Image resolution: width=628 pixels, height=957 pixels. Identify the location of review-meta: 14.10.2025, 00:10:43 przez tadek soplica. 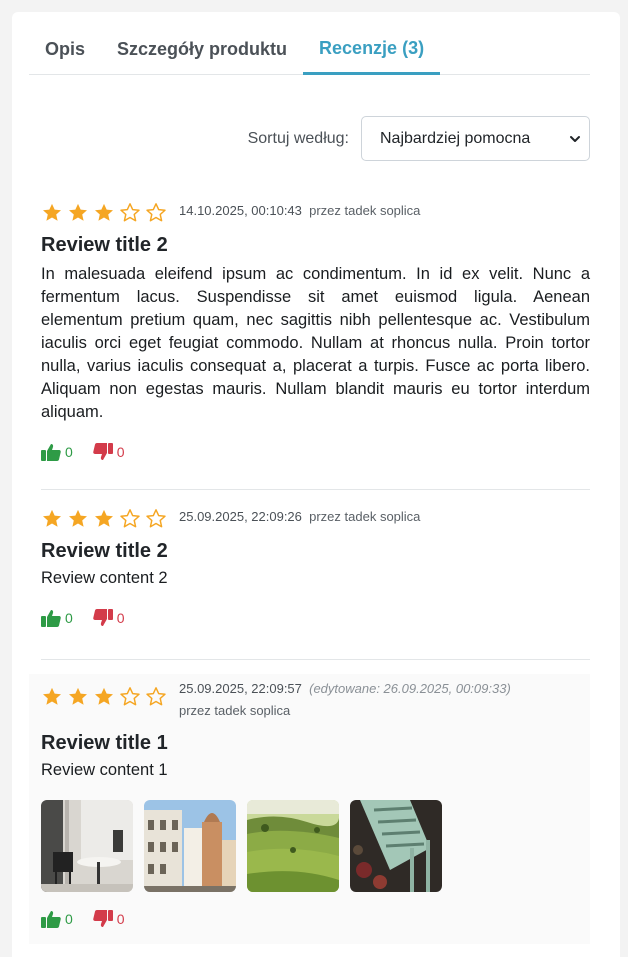
(299, 211).